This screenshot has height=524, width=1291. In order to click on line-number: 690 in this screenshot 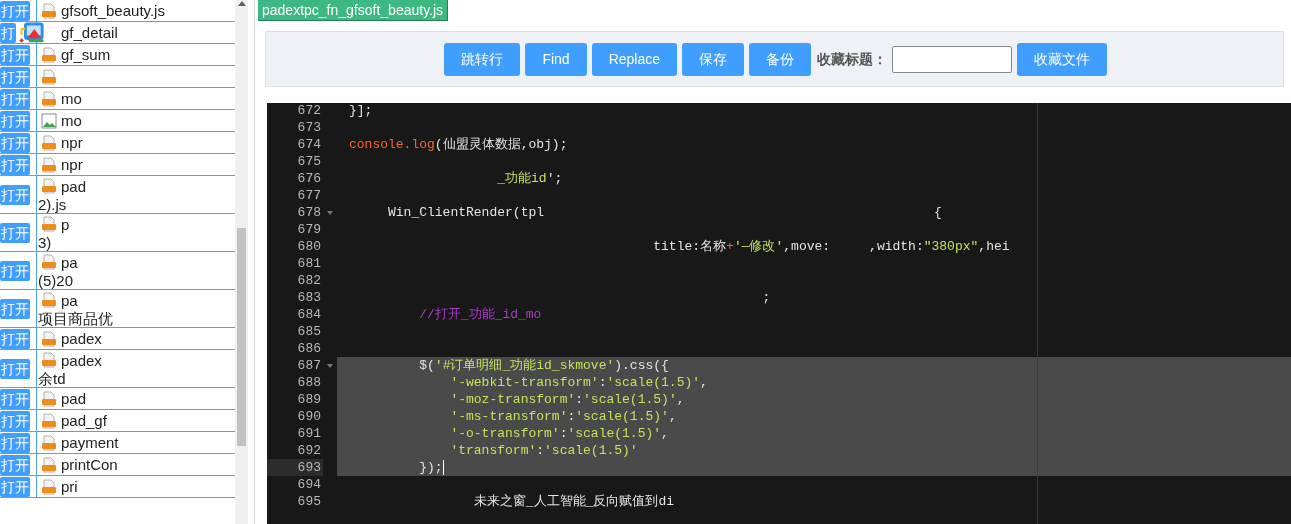, I will do `click(309, 416)`.